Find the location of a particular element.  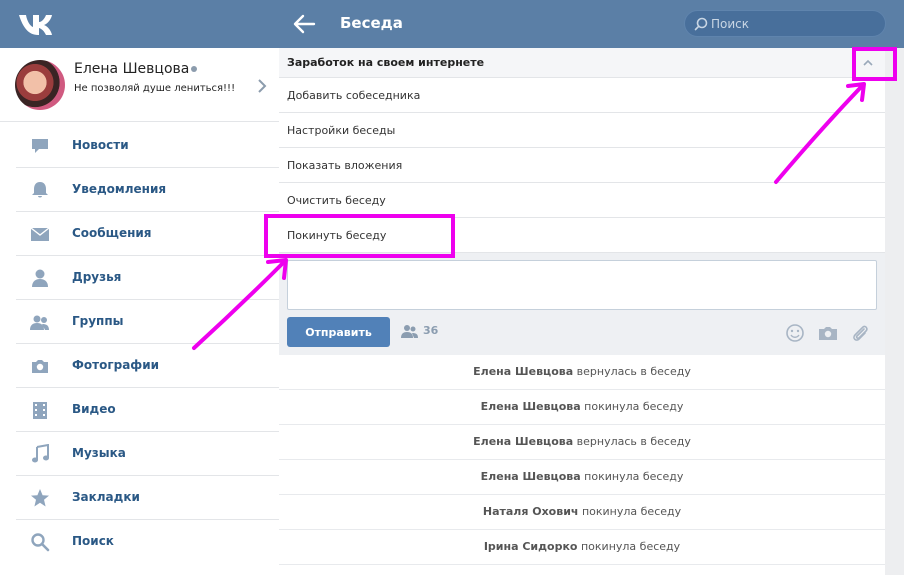

sidebar-item-label: Сообщения is located at coordinates (112, 233).